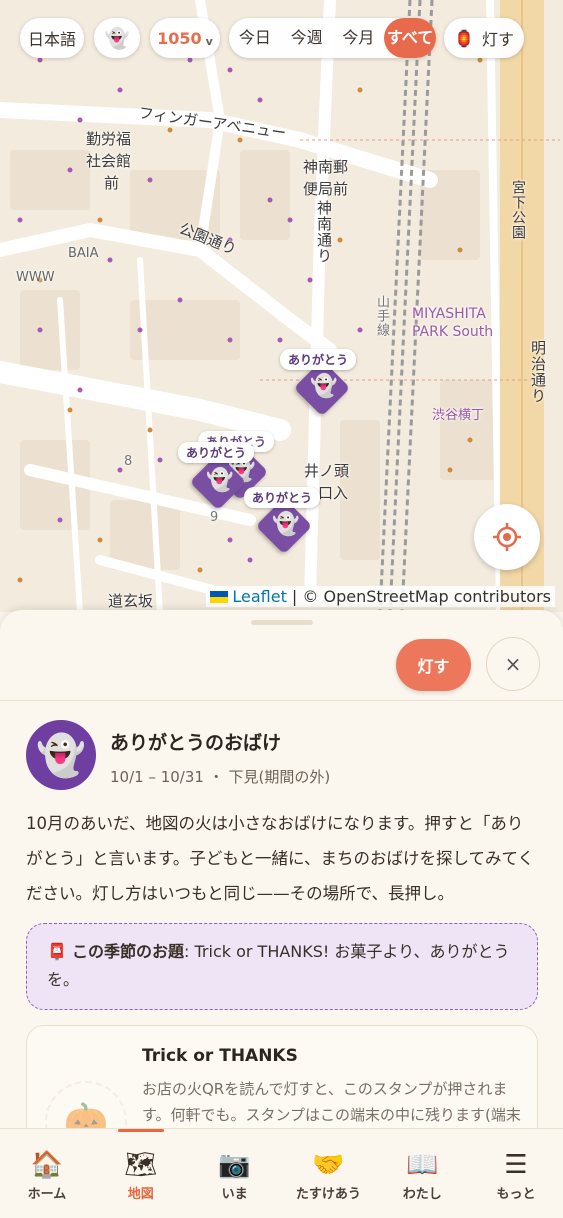  I want to click on nav-map: 🗺 地図, so click(141, 1173).